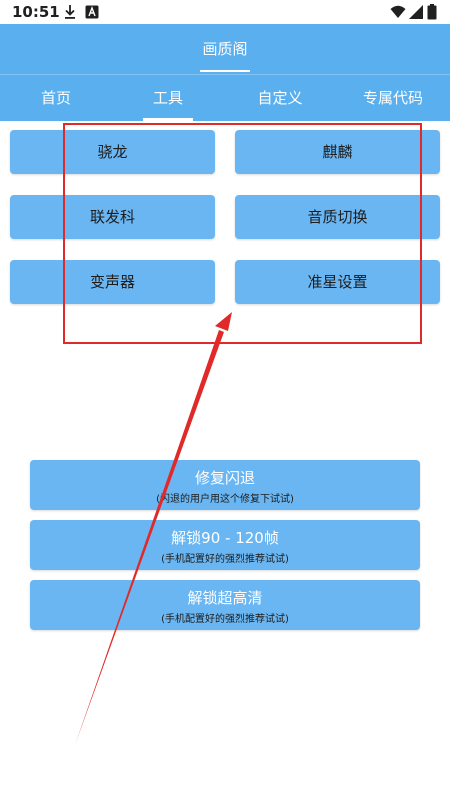 This screenshot has height=800, width=450. What do you see at coordinates (168, 98) in the screenshot?
I see `tab-tools: 工具` at bounding box center [168, 98].